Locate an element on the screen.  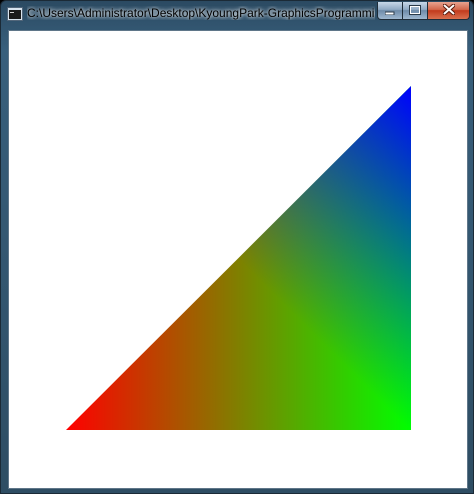
maximize-icon is located at coordinates (415, 11).